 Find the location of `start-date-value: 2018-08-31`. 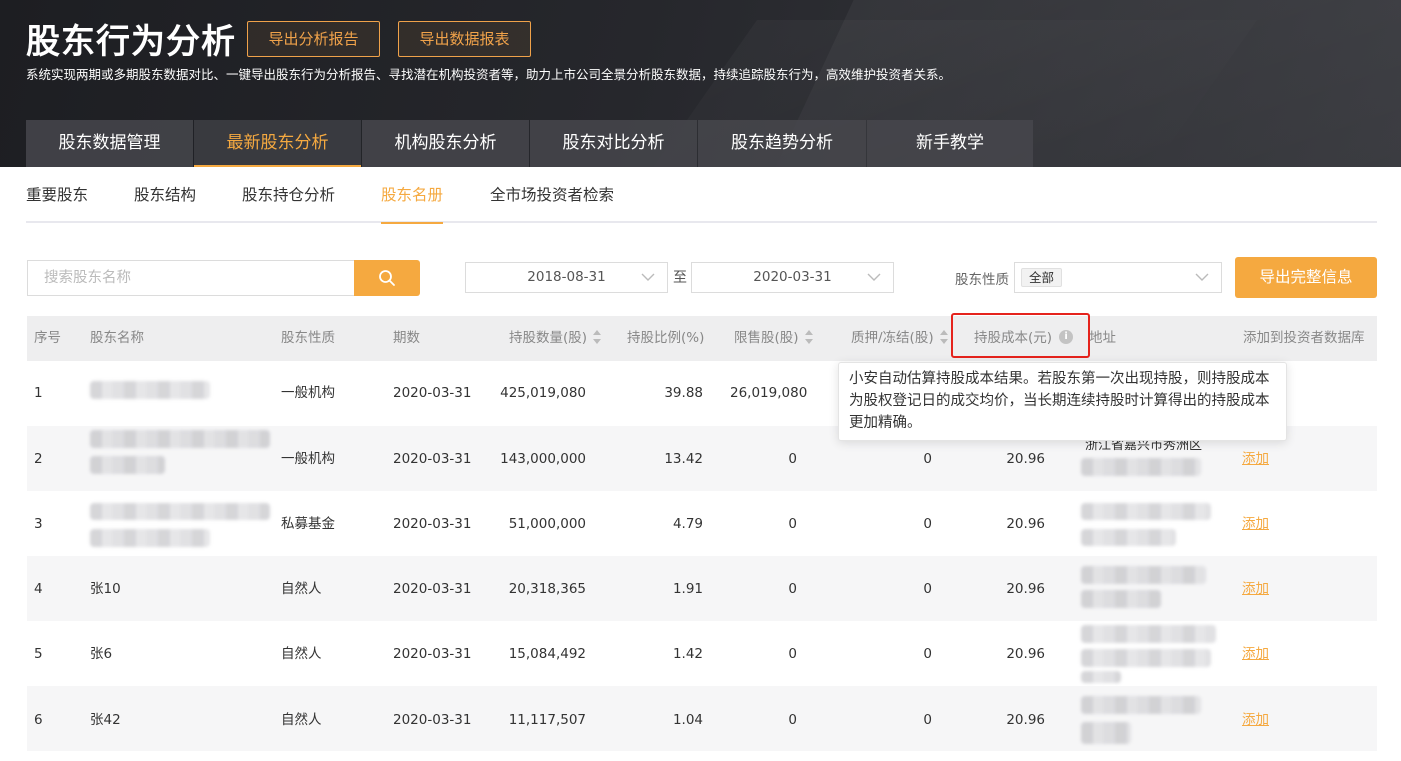

start-date-value: 2018-08-31 is located at coordinates (566, 277).